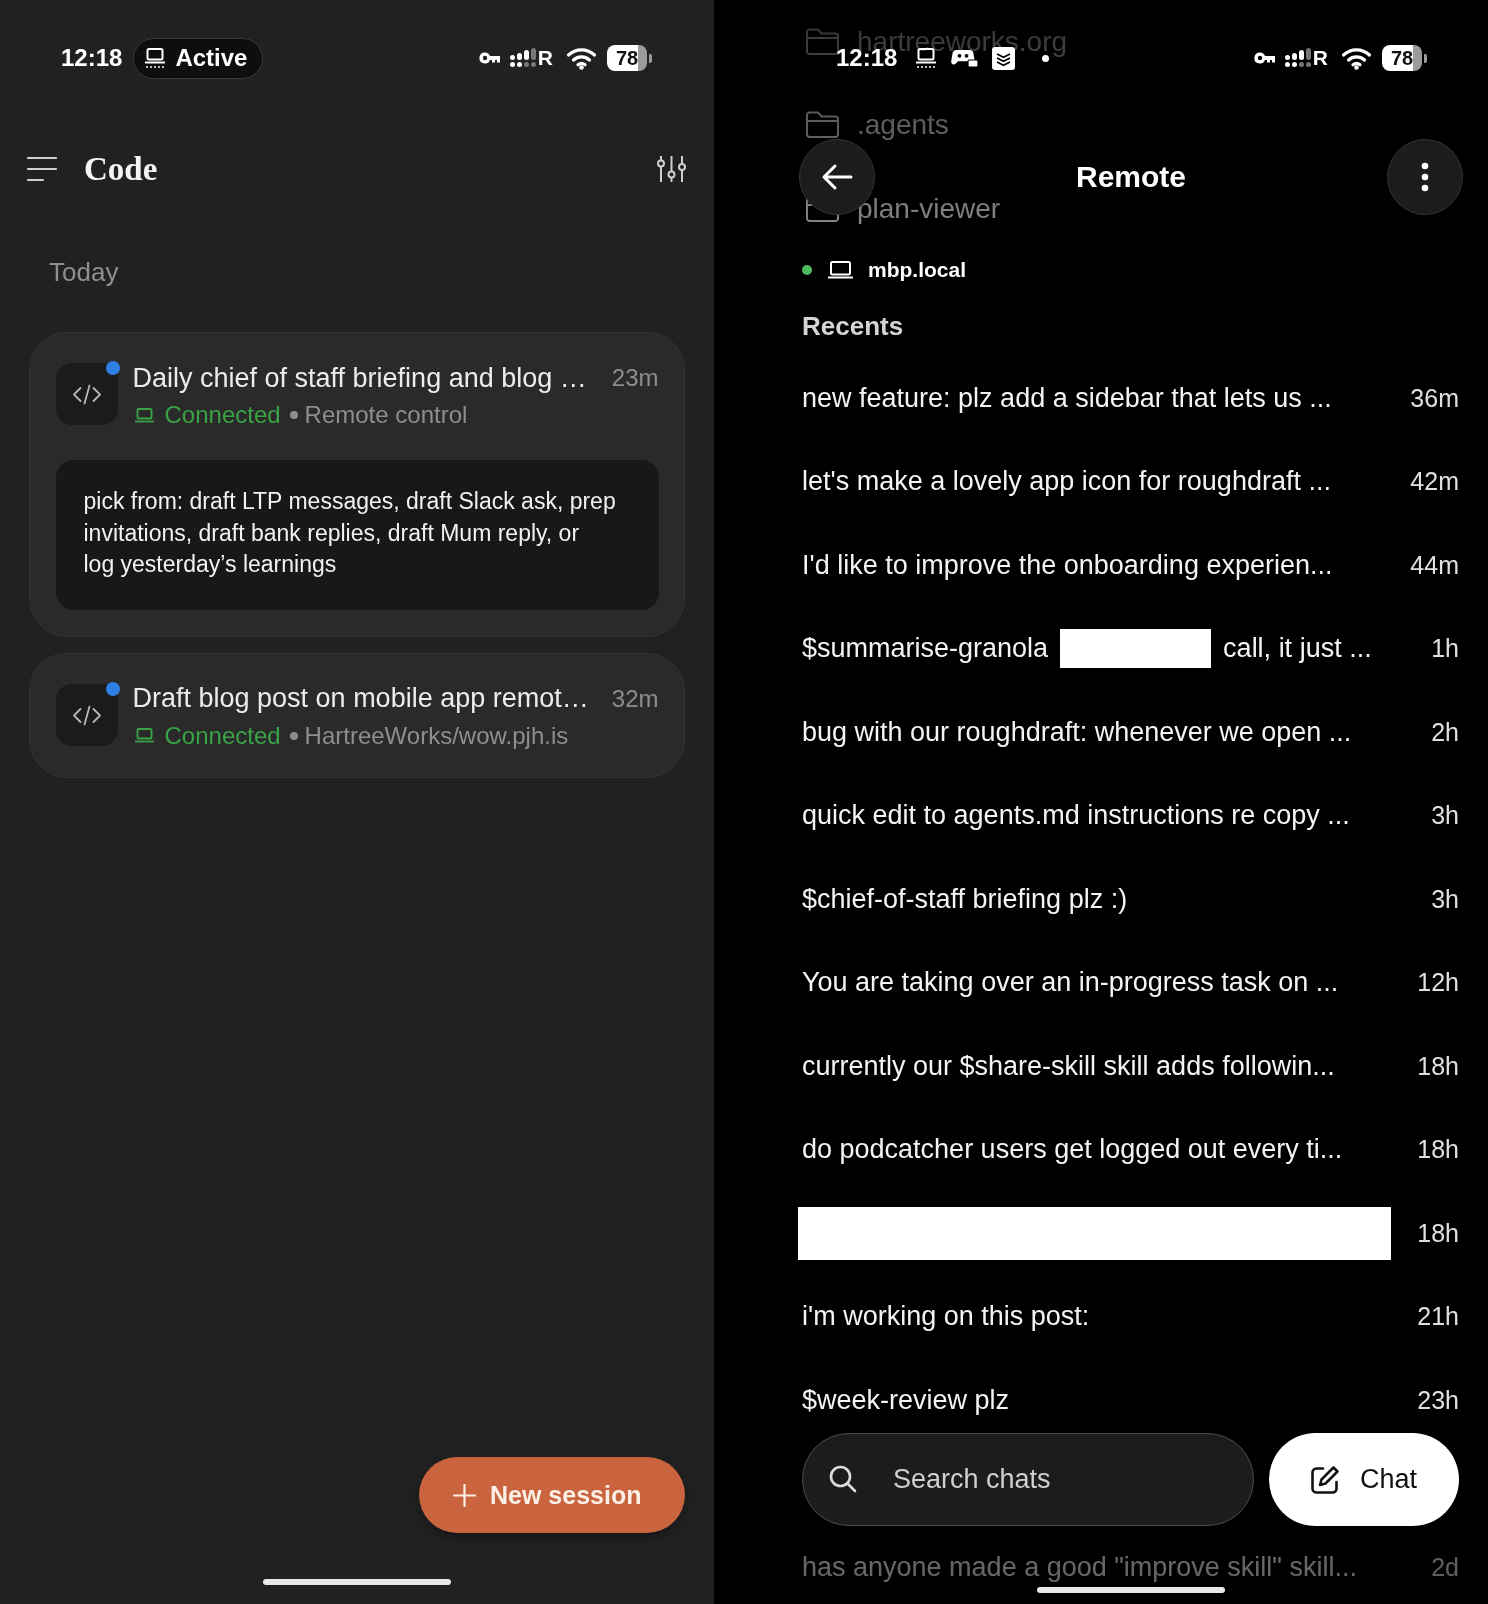 Image resolution: width=1488 pixels, height=1604 pixels. I want to click on session-detail: HartreeWorks/wow.pjh.is, so click(436, 735).